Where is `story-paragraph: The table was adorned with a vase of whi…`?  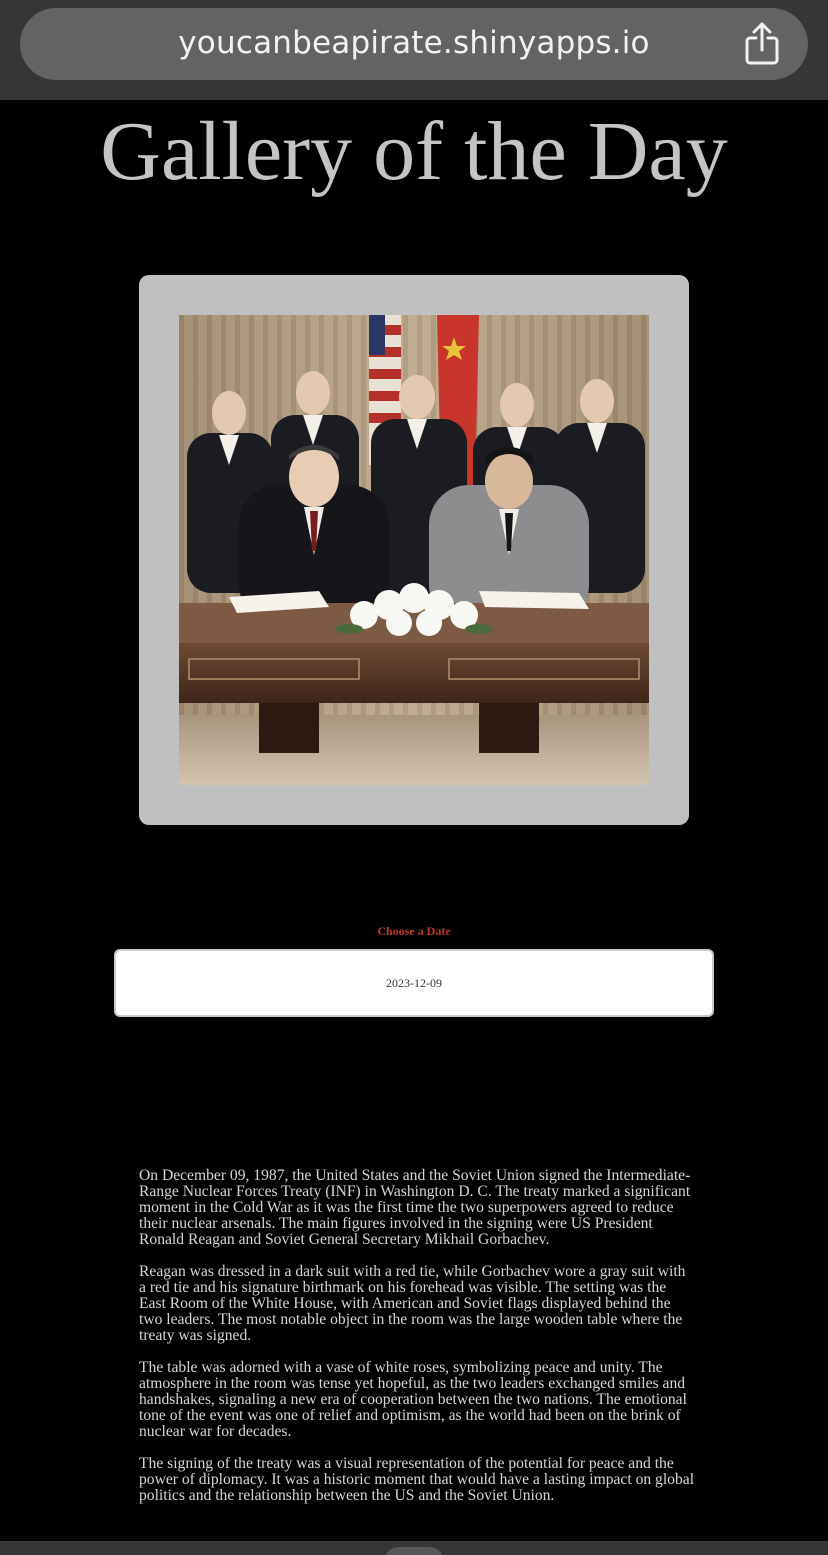
story-paragraph: The table was adorned with a vase of whi… is located at coordinates (413, 1399).